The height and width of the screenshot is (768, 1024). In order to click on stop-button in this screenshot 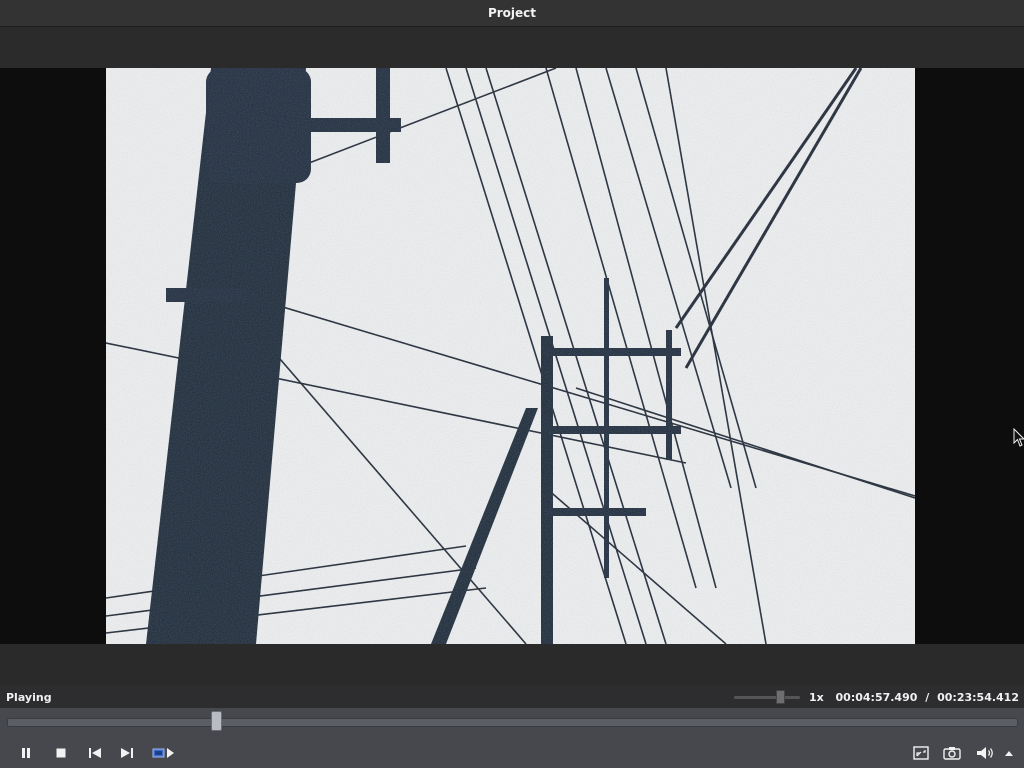, I will do `click(61, 753)`.